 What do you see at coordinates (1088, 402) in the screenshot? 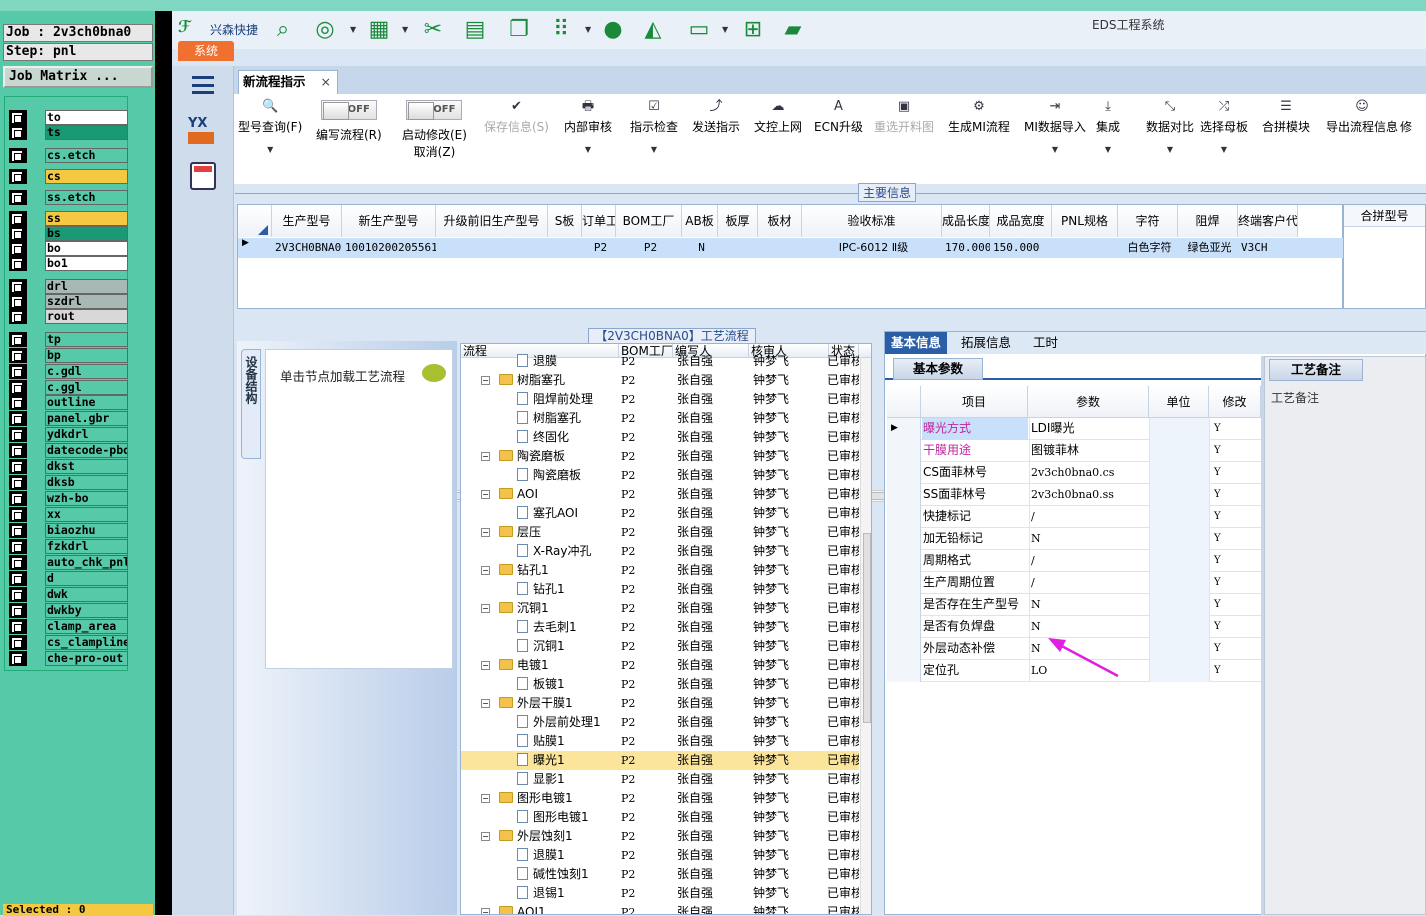
I see `params-column-header: 参数` at bounding box center [1088, 402].